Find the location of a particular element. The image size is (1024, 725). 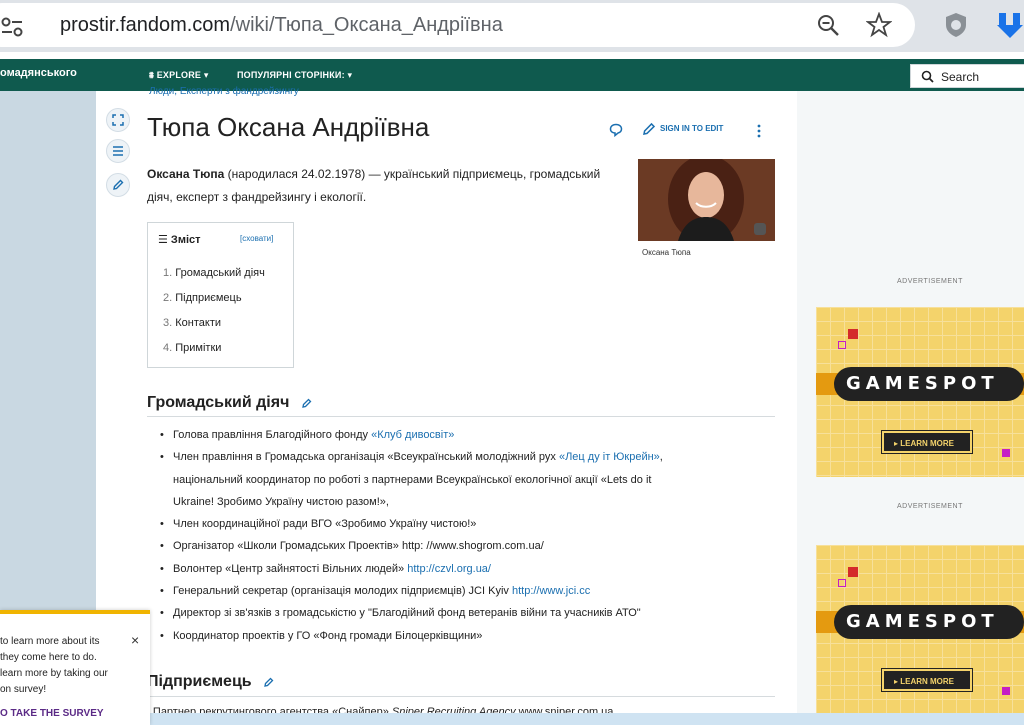

toc-button is located at coordinates (118, 151).